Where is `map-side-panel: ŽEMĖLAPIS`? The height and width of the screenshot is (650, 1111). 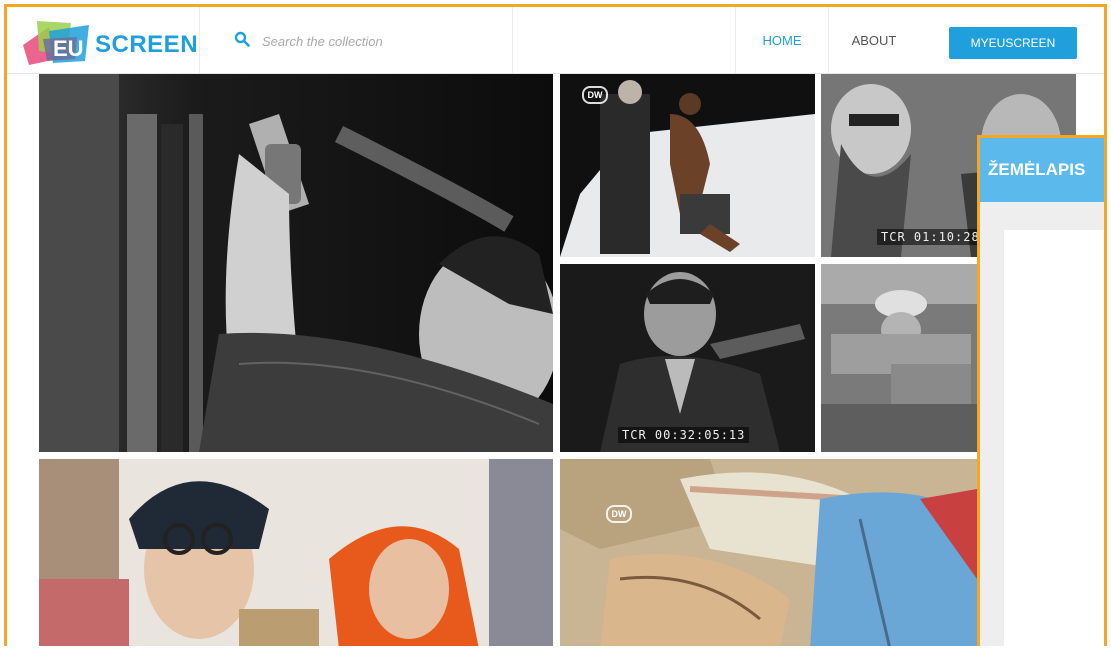
map-side-panel: ŽEMĖLAPIS is located at coordinates (1040, 390).